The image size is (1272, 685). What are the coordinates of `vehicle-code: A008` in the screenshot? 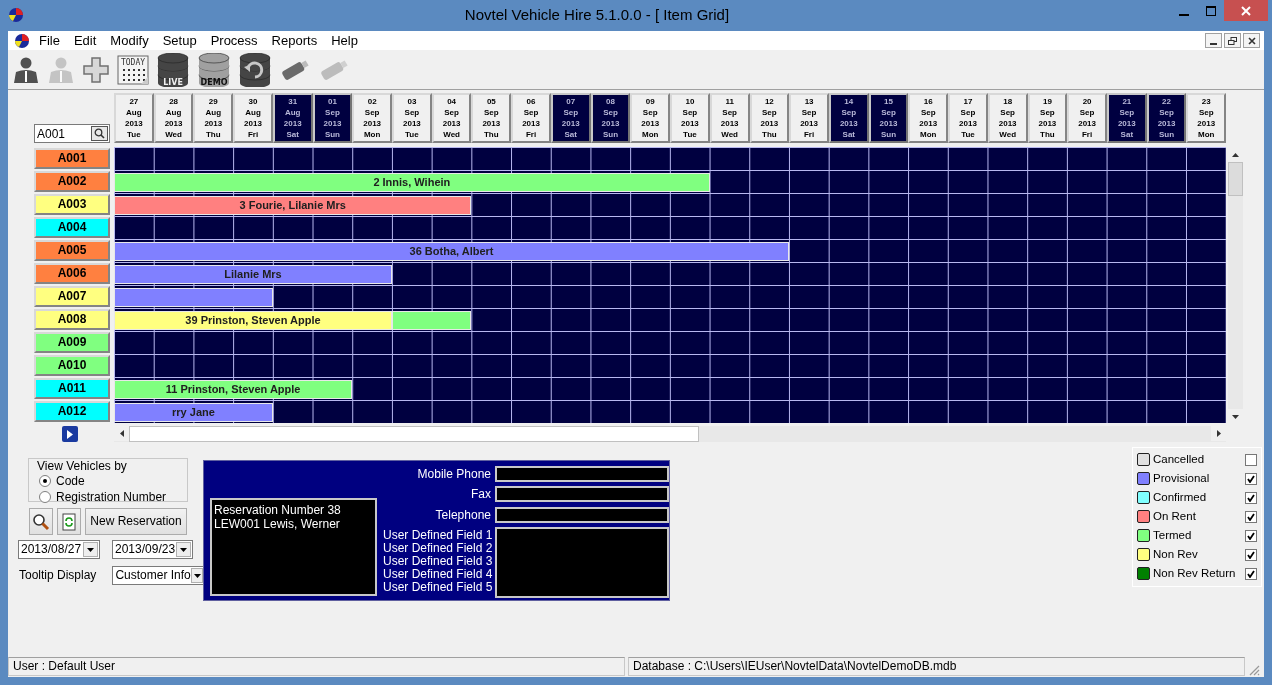 It's located at (72, 319).